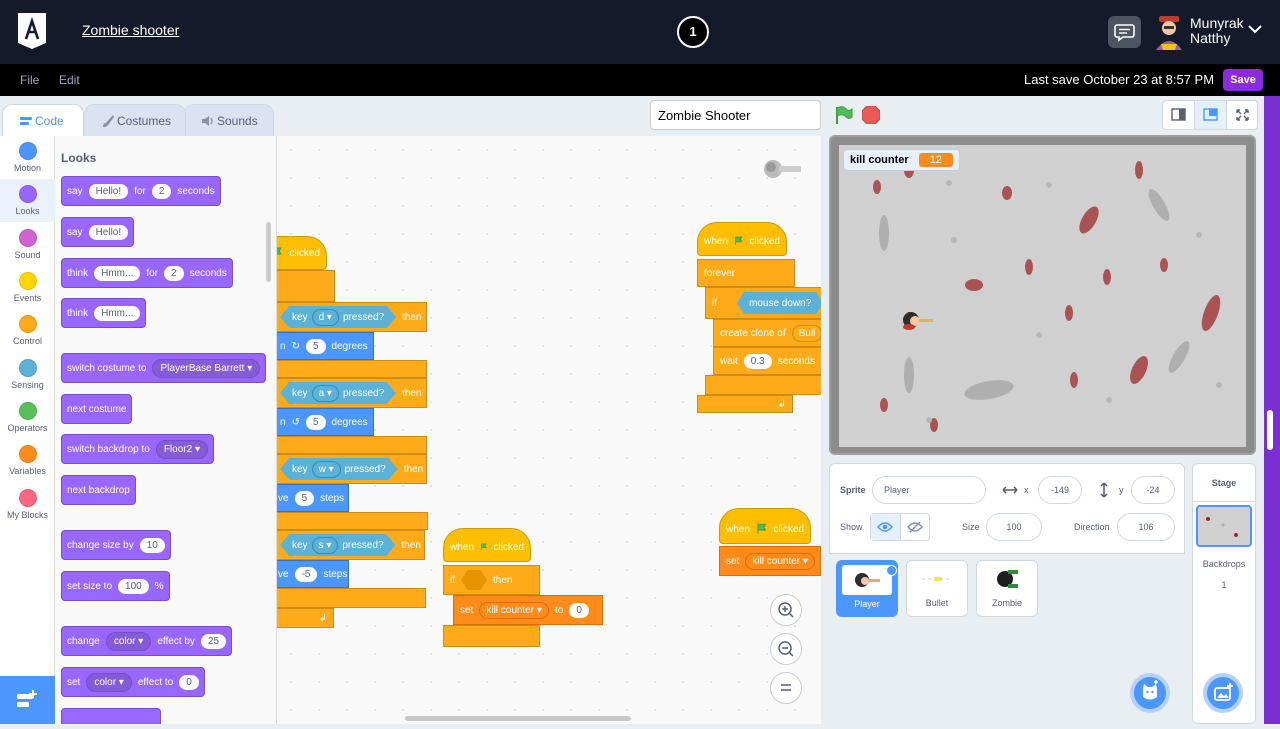  Describe the element at coordinates (491, 580) in the screenshot. I see `if-then-block: if then` at that location.